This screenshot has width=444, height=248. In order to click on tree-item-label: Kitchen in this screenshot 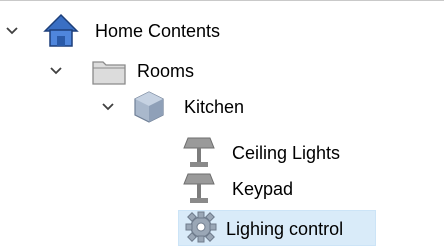, I will do `click(214, 107)`.